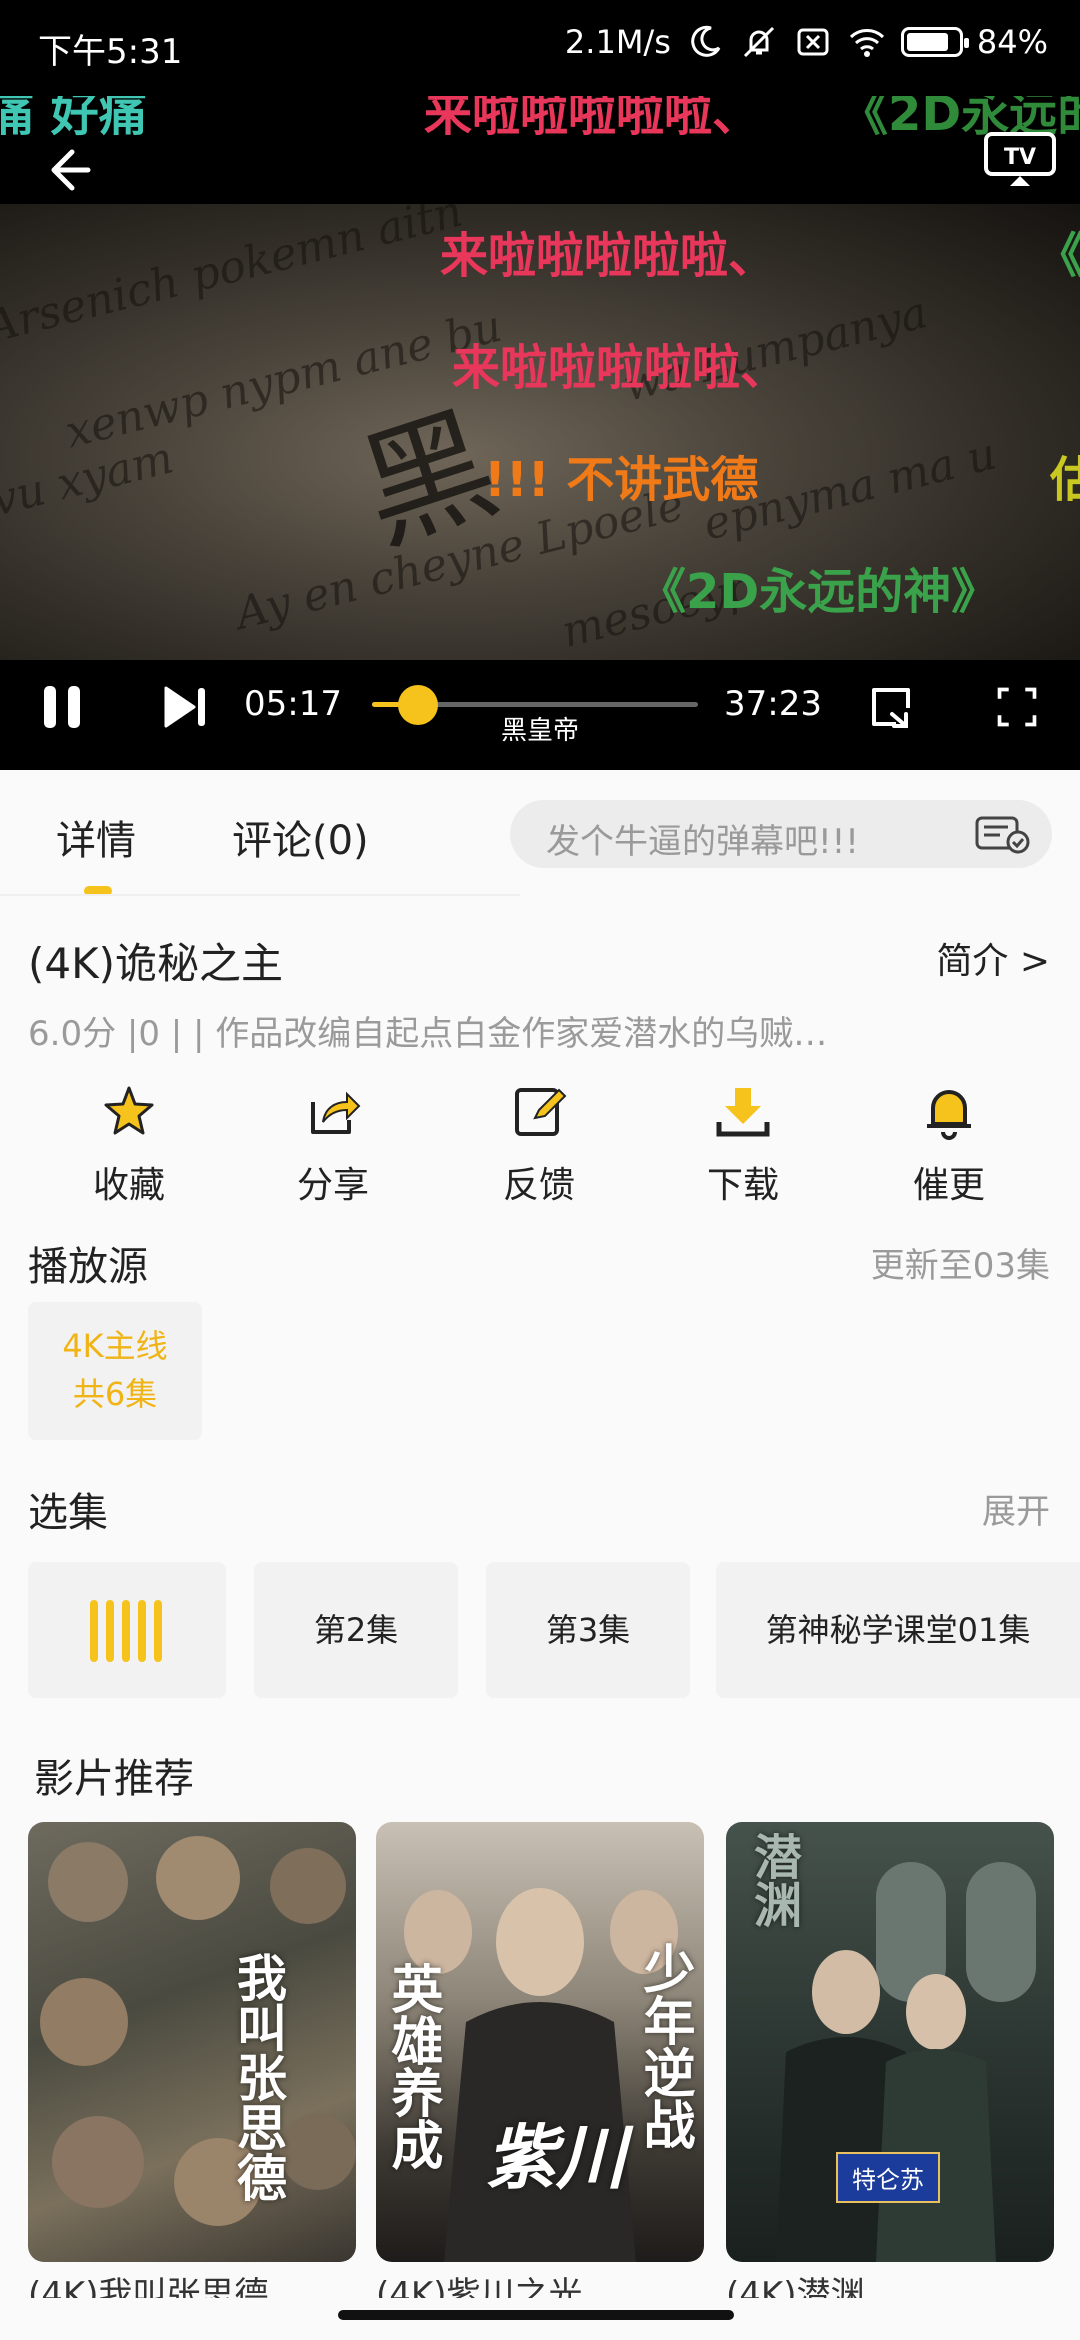  I want to click on status-icons: 2.1M/s 84%, so click(806, 42).